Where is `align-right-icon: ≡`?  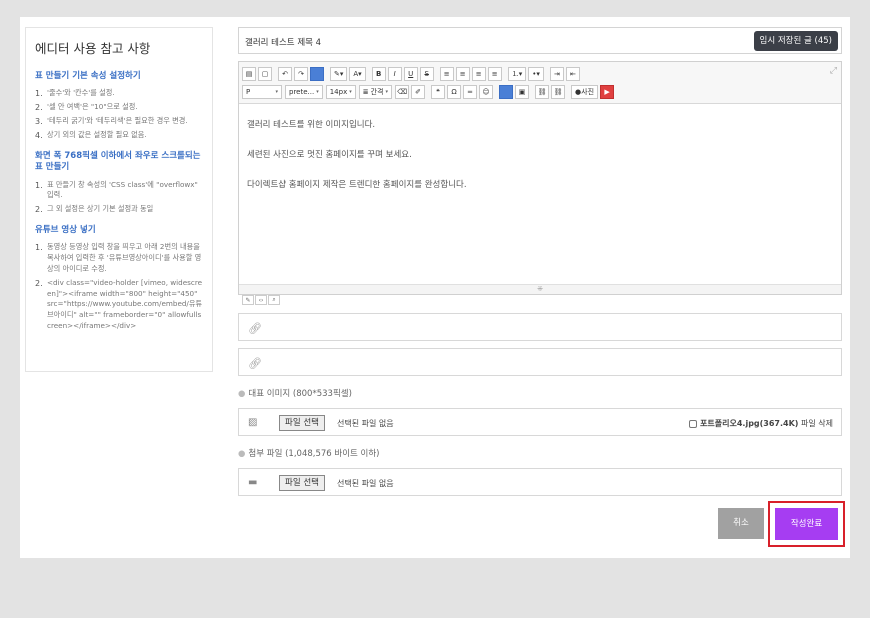
align-right-icon: ≡ is located at coordinates (478, 74).